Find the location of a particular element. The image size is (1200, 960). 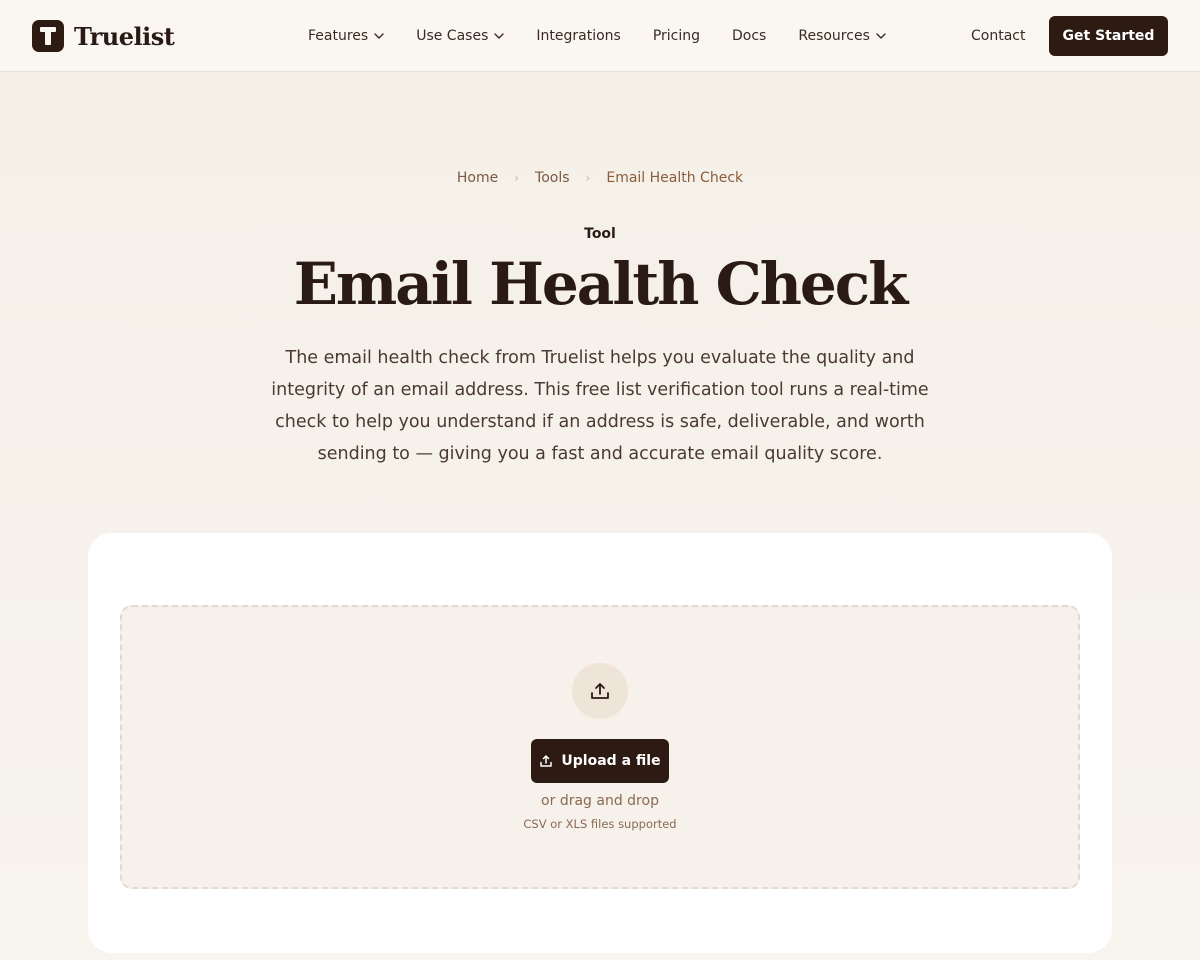

upload-file-button: Upload a file is located at coordinates (600, 761).